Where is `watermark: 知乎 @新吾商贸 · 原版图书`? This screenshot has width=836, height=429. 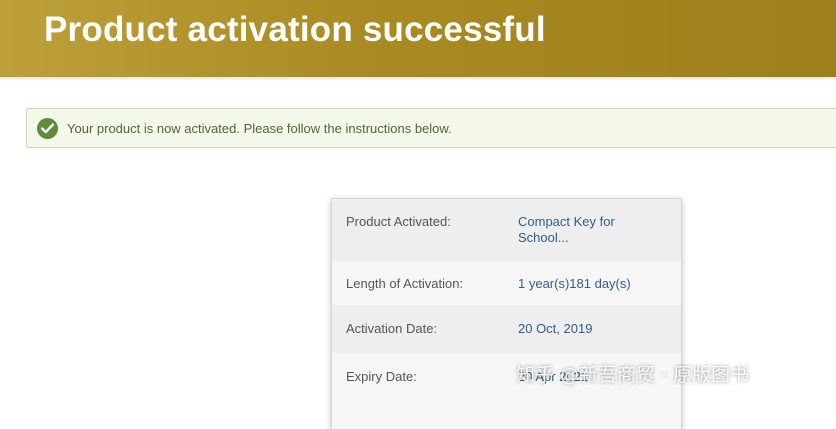 watermark: 知乎 @新吾商贸 · 原版图书 is located at coordinates (633, 375).